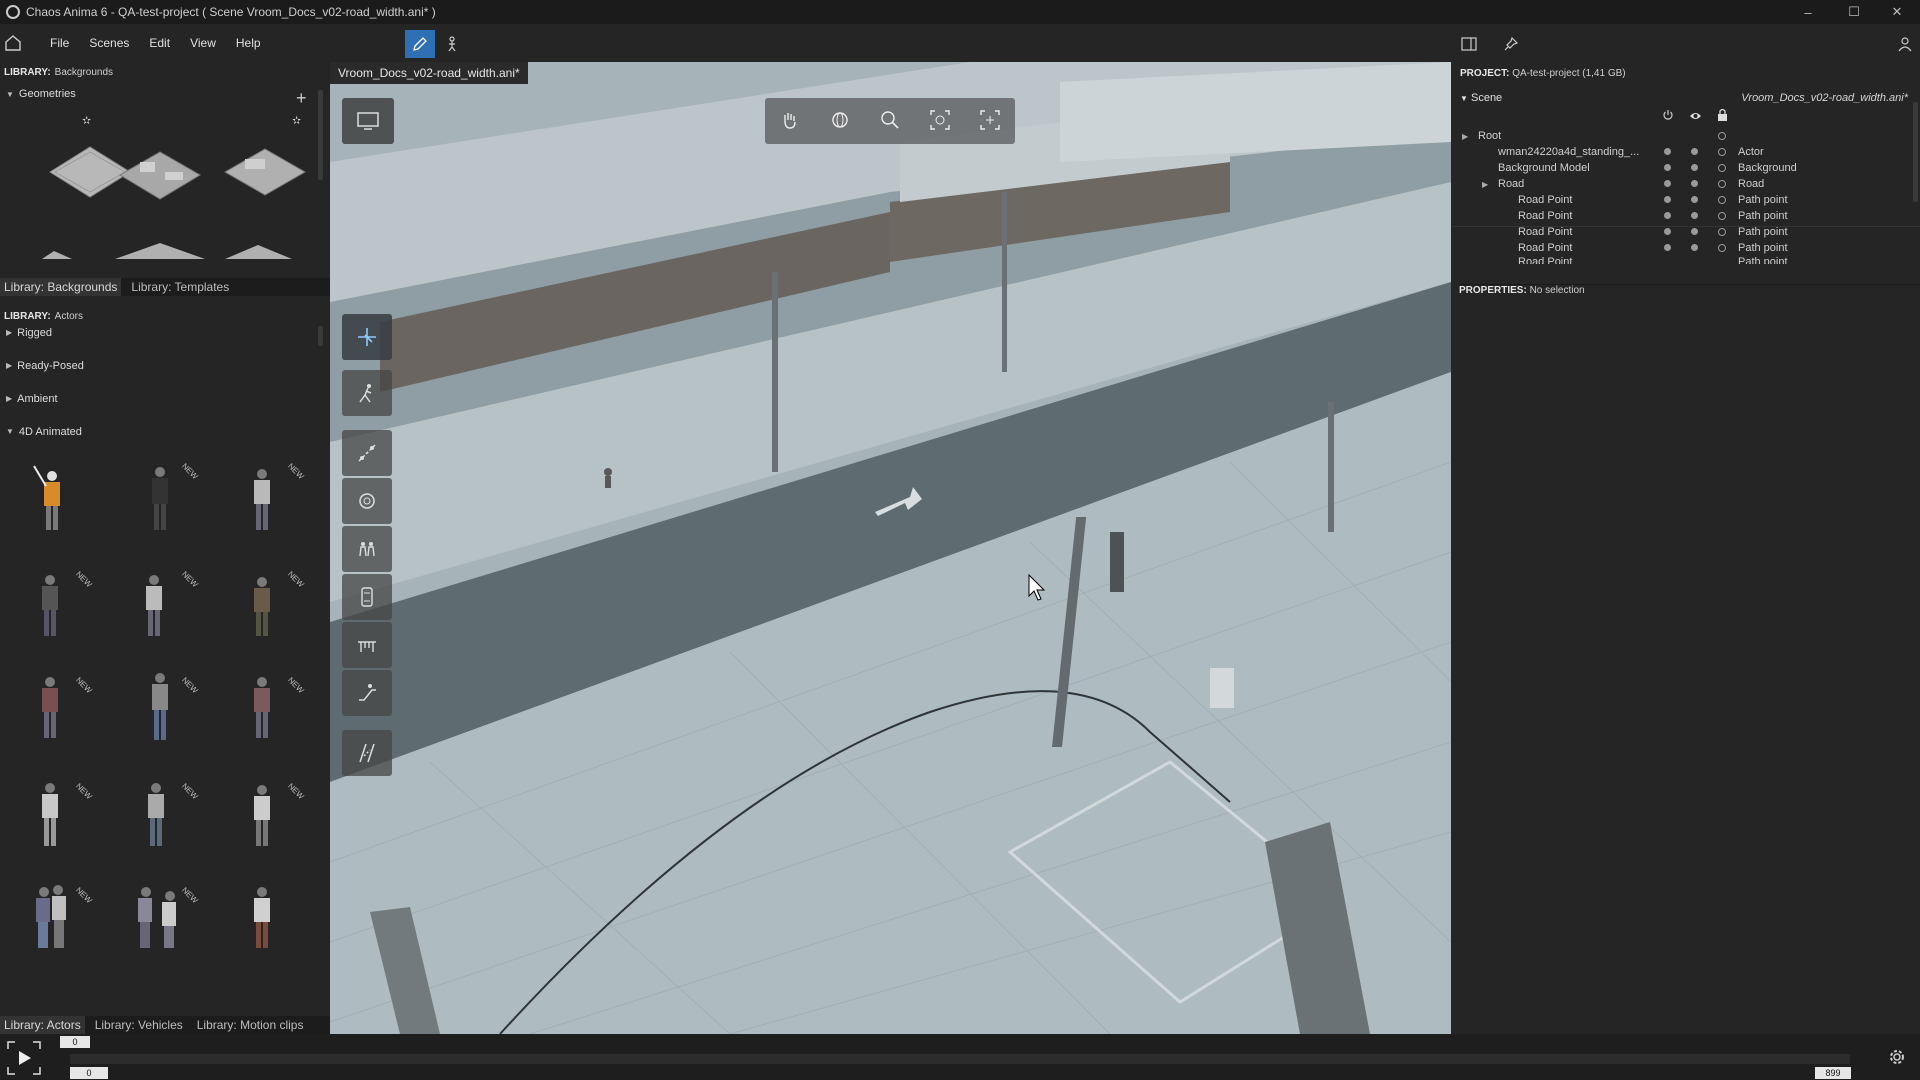 The image size is (1920, 1080). What do you see at coordinates (1522, 290) in the screenshot?
I see `properties-label: PROPERTIES: No selection` at bounding box center [1522, 290].